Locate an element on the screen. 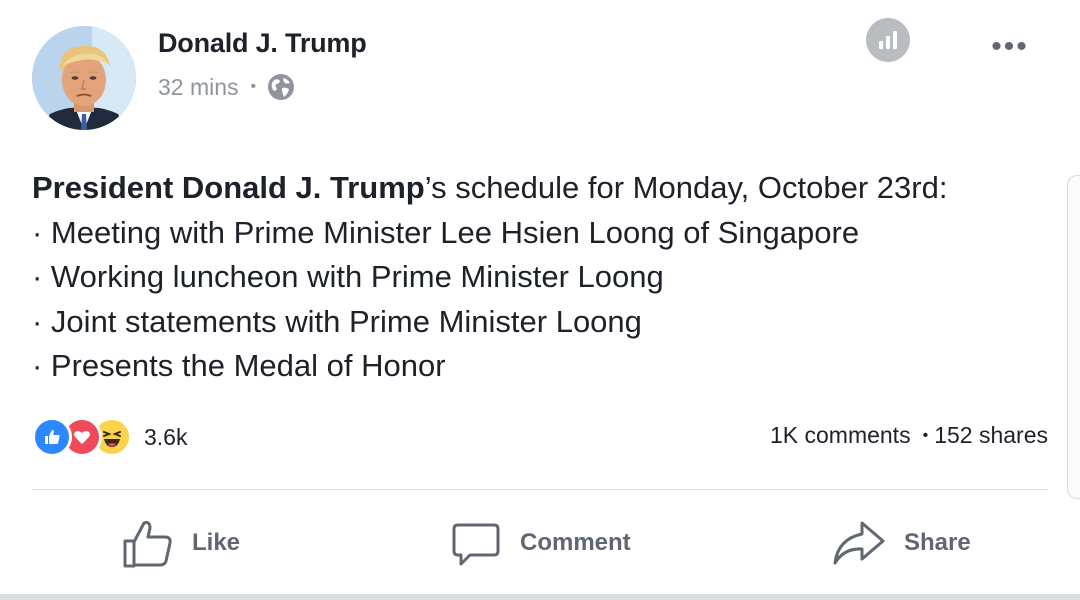 This screenshot has height=600, width=1080. post-text-intro-rest: ’s schedule for Monday, October 23rd: is located at coordinates (686, 187).